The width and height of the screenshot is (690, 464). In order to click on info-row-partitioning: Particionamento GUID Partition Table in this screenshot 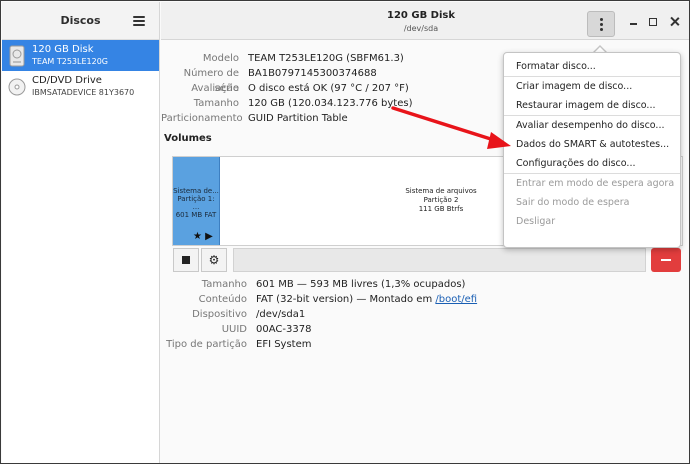, I will do `click(331, 118)`.